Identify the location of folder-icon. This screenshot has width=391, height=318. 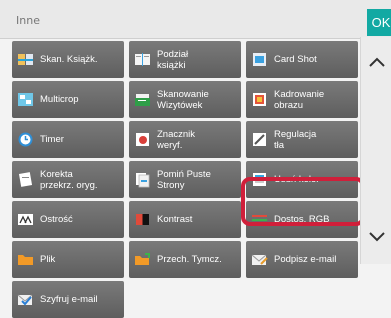
(25, 259).